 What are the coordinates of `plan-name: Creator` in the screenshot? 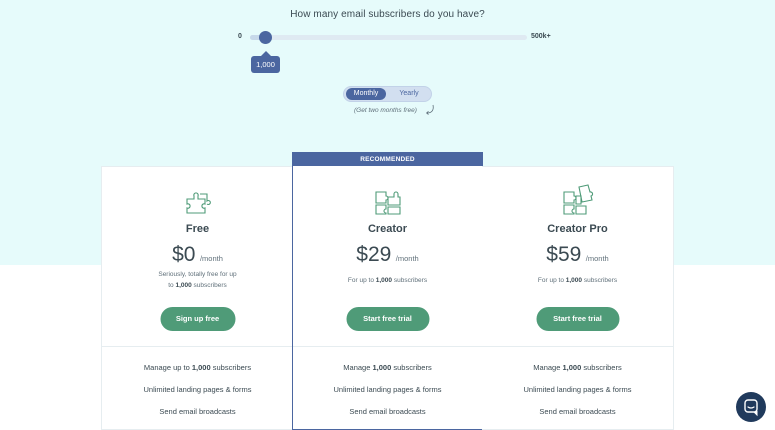 It's located at (387, 229).